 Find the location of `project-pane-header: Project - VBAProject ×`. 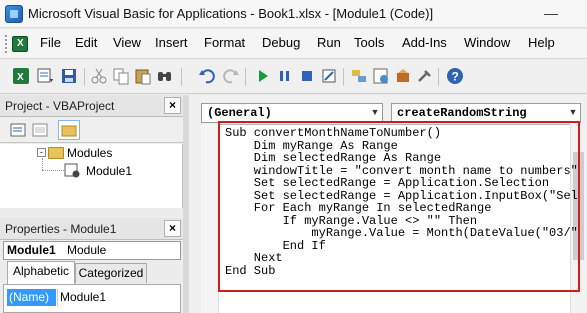

project-pane-header: Project - VBAProject × is located at coordinates (91, 106).